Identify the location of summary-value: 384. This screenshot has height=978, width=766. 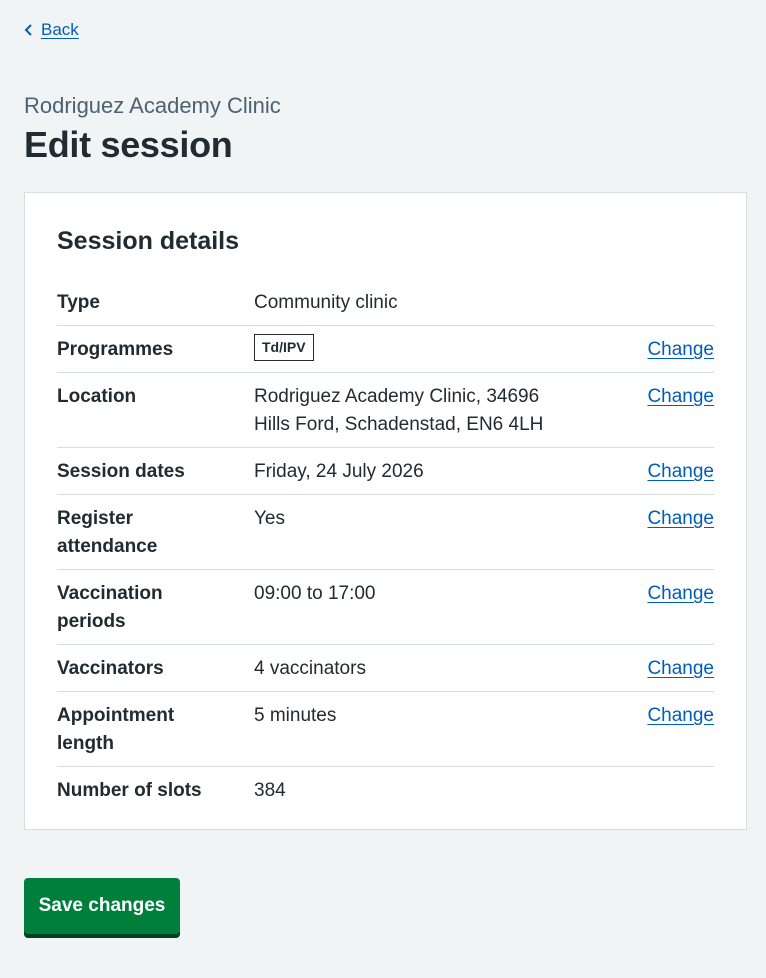
(270, 790).